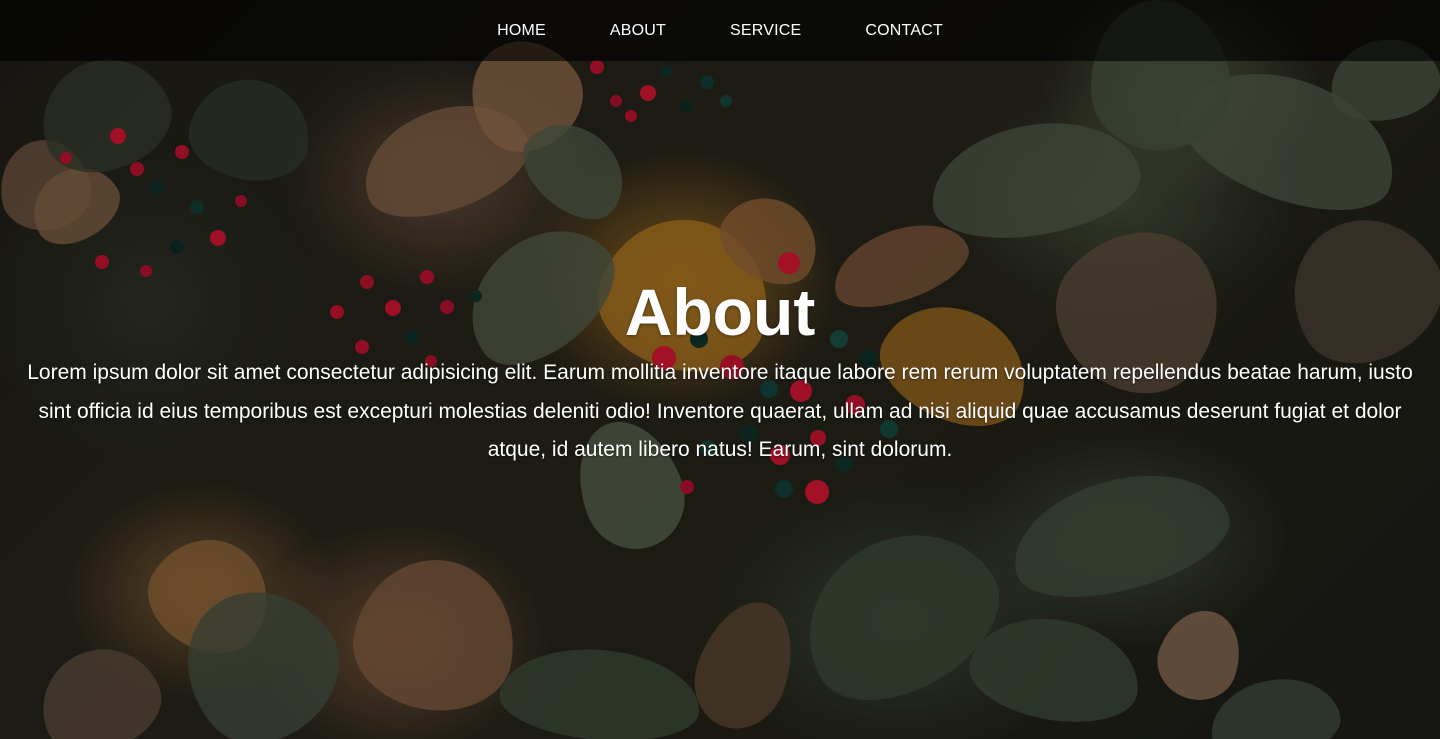 This screenshot has width=1440, height=739. I want to click on page-title: About, so click(720, 312).